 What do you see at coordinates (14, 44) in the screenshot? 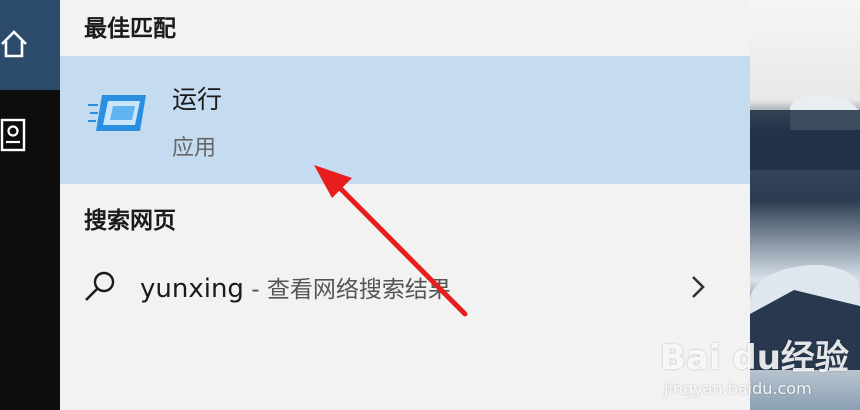
I see `home-icon` at bounding box center [14, 44].